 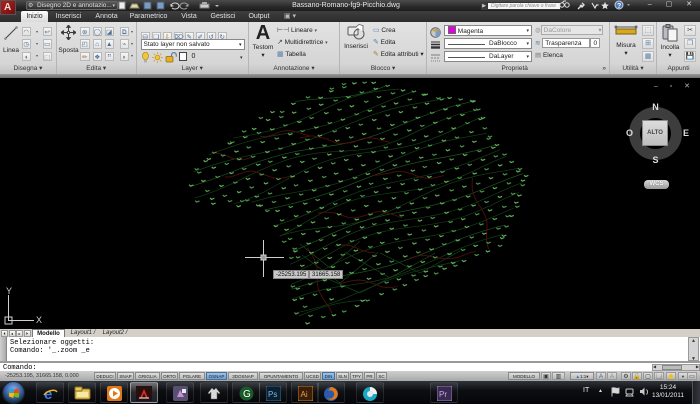 I want to click on svg-text: G, so click(x=247, y=394).